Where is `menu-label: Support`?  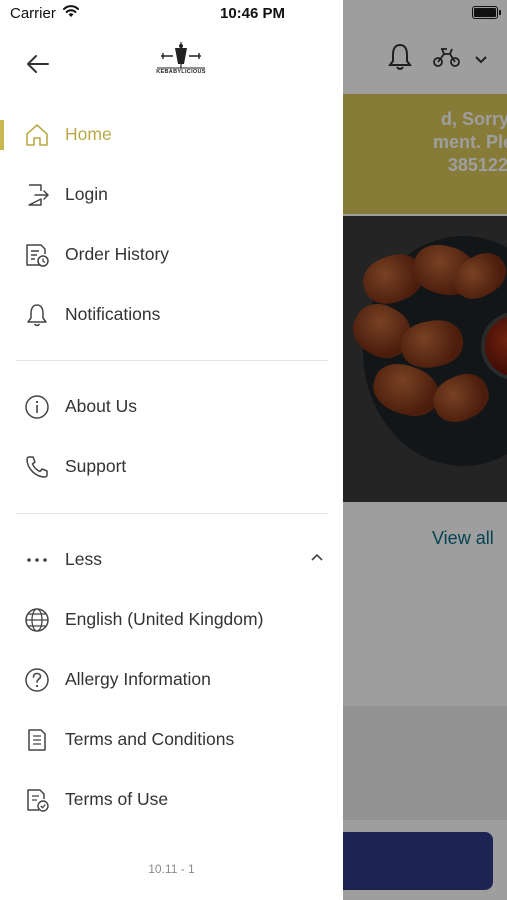 menu-label: Support is located at coordinates (96, 466).